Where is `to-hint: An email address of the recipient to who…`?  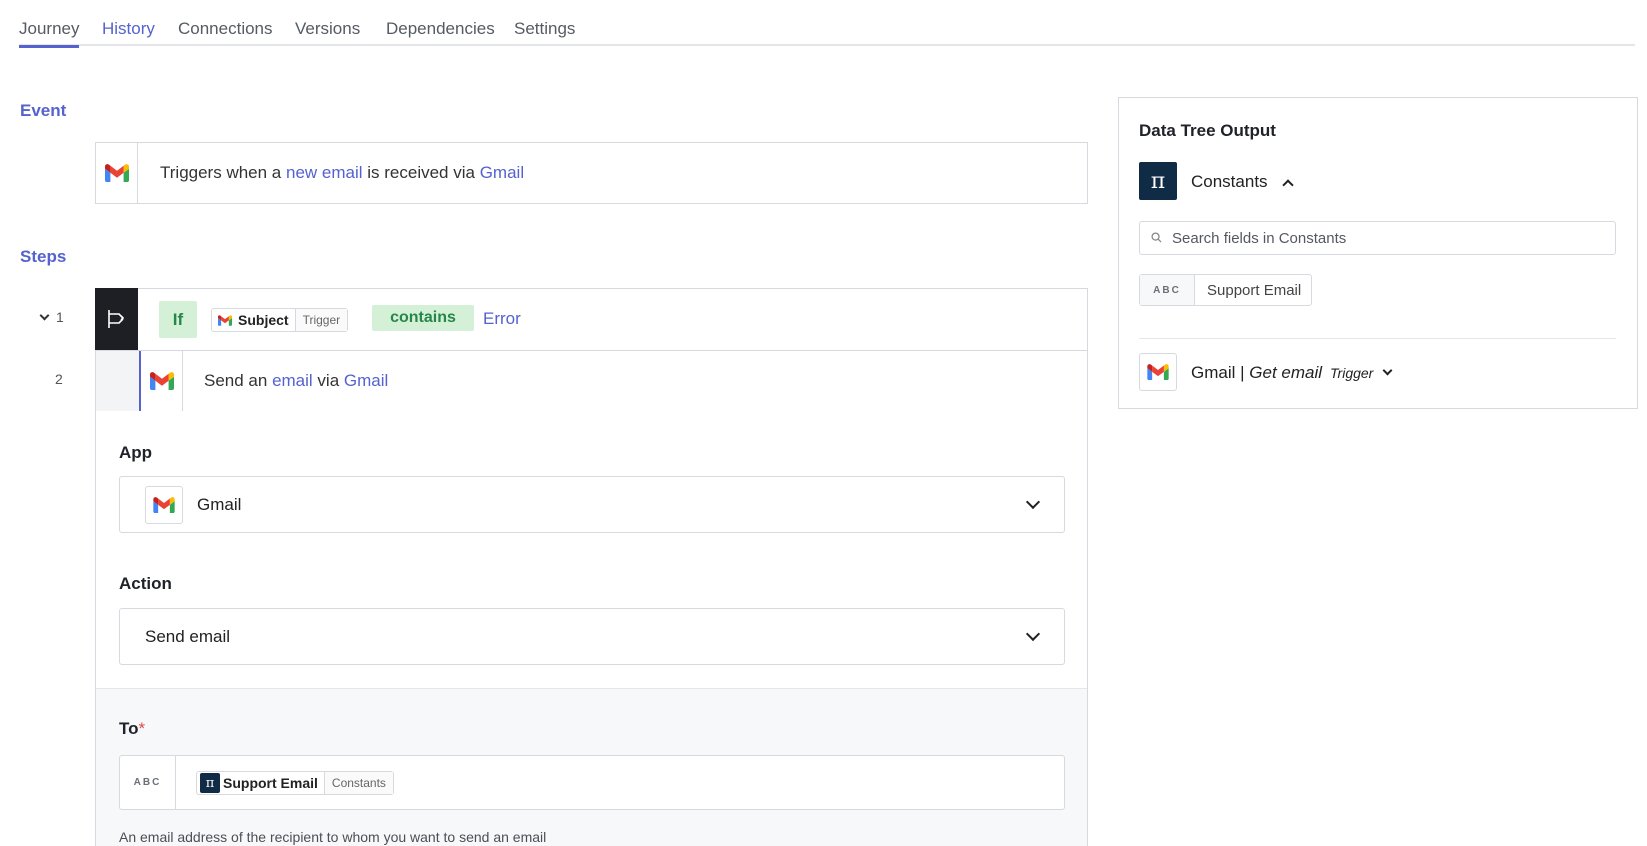 to-hint: An email address of the recipient to who… is located at coordinates (333, 837).